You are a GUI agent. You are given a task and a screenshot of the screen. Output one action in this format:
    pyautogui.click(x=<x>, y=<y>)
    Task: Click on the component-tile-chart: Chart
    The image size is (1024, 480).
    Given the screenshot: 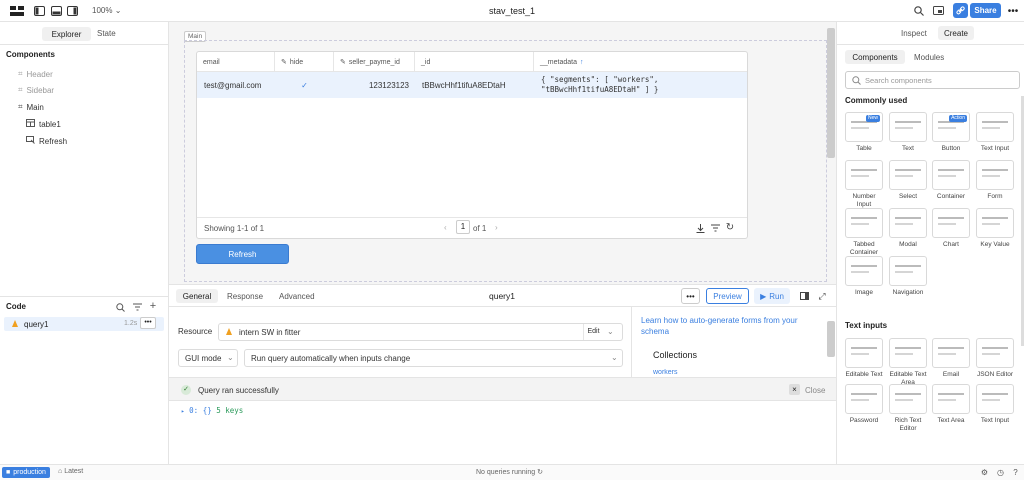 What is the action you would take?
    pyautogui.click(x=951, y=228)
    